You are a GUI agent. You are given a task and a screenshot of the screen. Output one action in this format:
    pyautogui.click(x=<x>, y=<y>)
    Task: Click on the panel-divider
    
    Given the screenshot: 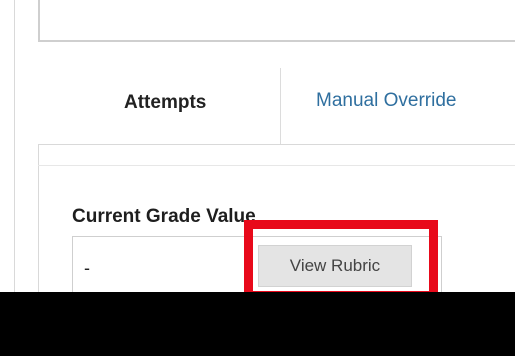 What is the action you would take?
    pyautogui.click(x=276, y=165)
    